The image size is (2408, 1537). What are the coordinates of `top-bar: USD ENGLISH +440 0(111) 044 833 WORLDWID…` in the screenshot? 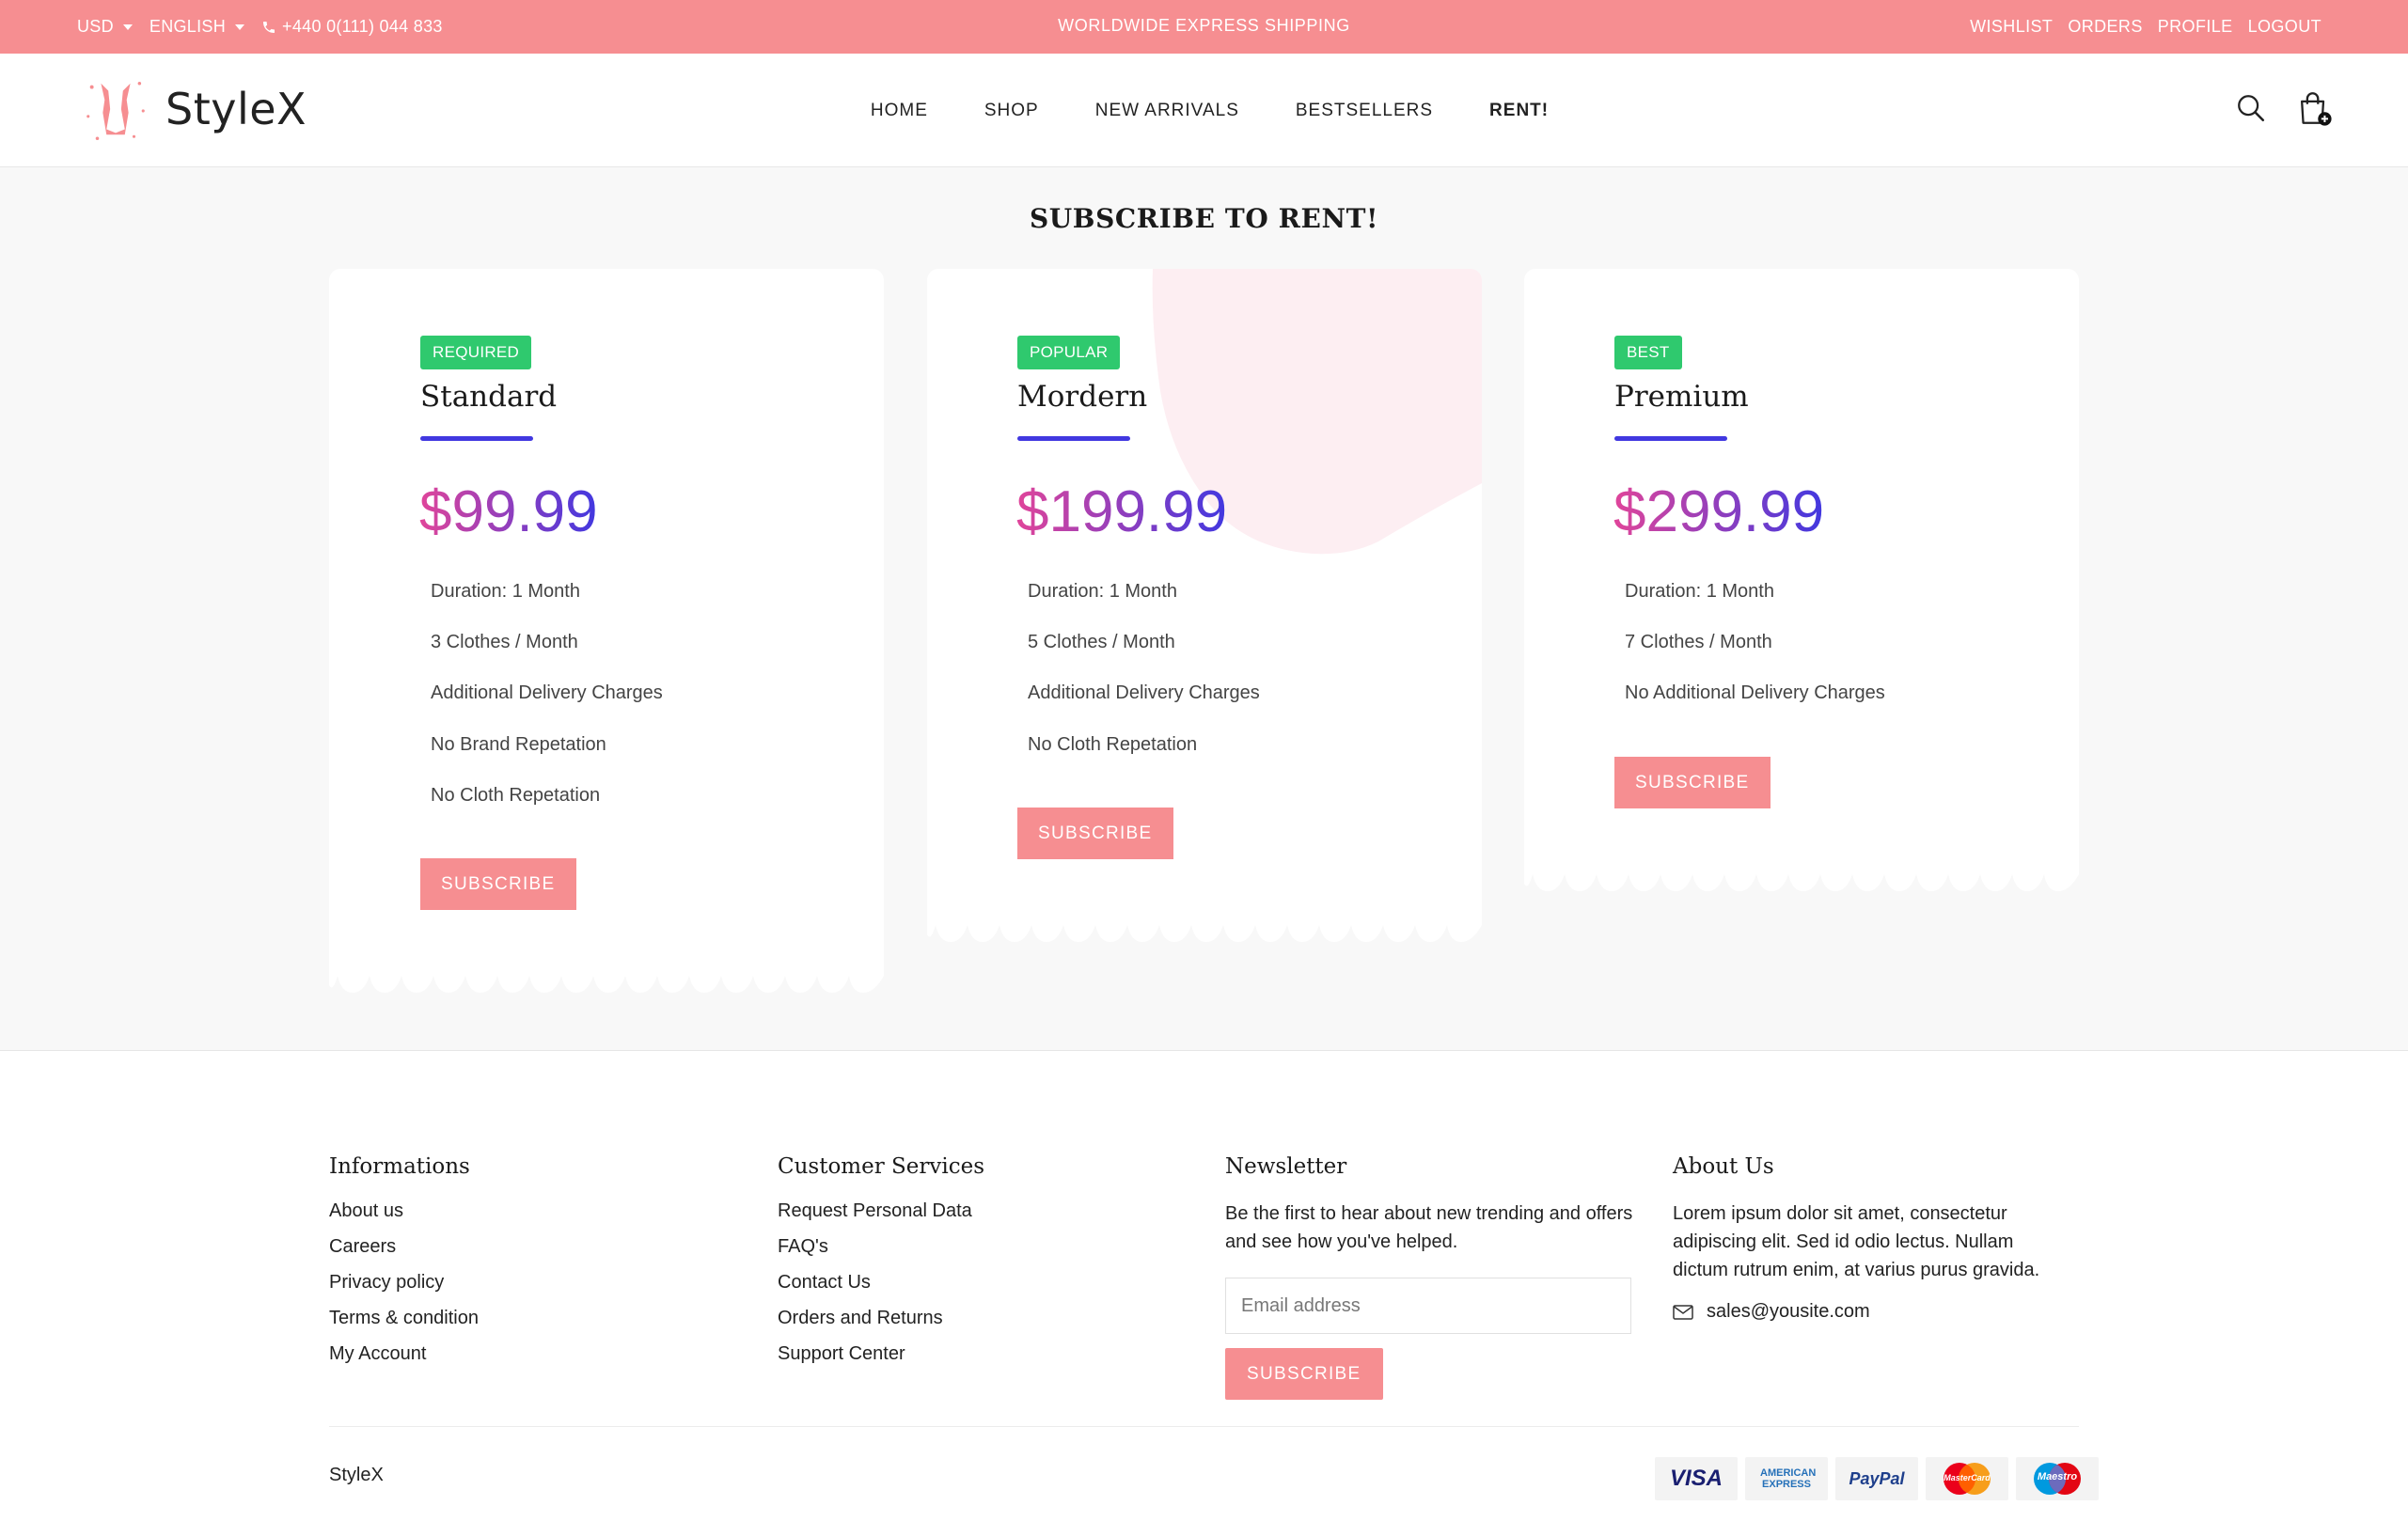 It's located at (1204, 27).